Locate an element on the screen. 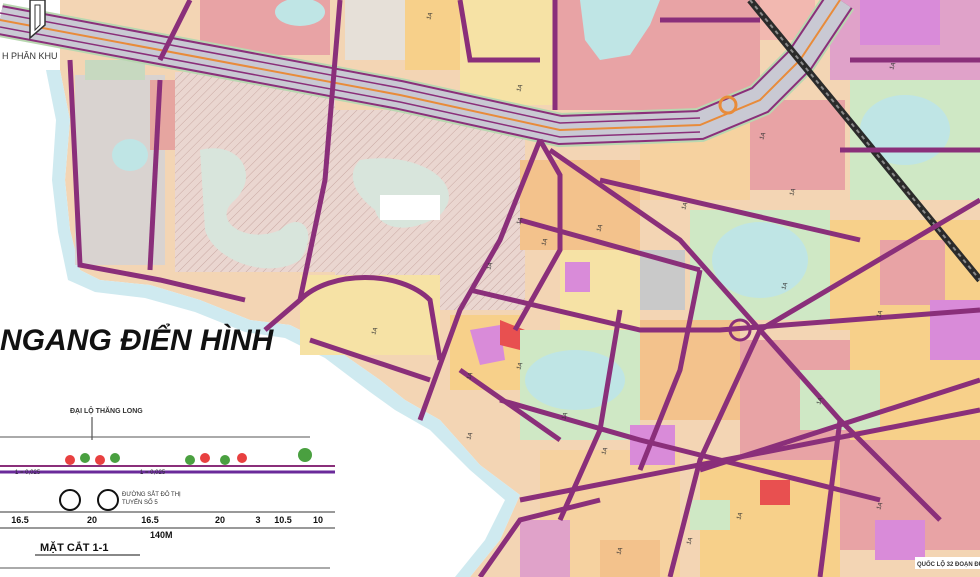 The height and width of the screenshot is (577, 980). dimension-value: 3 is located at coordinates (257, 520).